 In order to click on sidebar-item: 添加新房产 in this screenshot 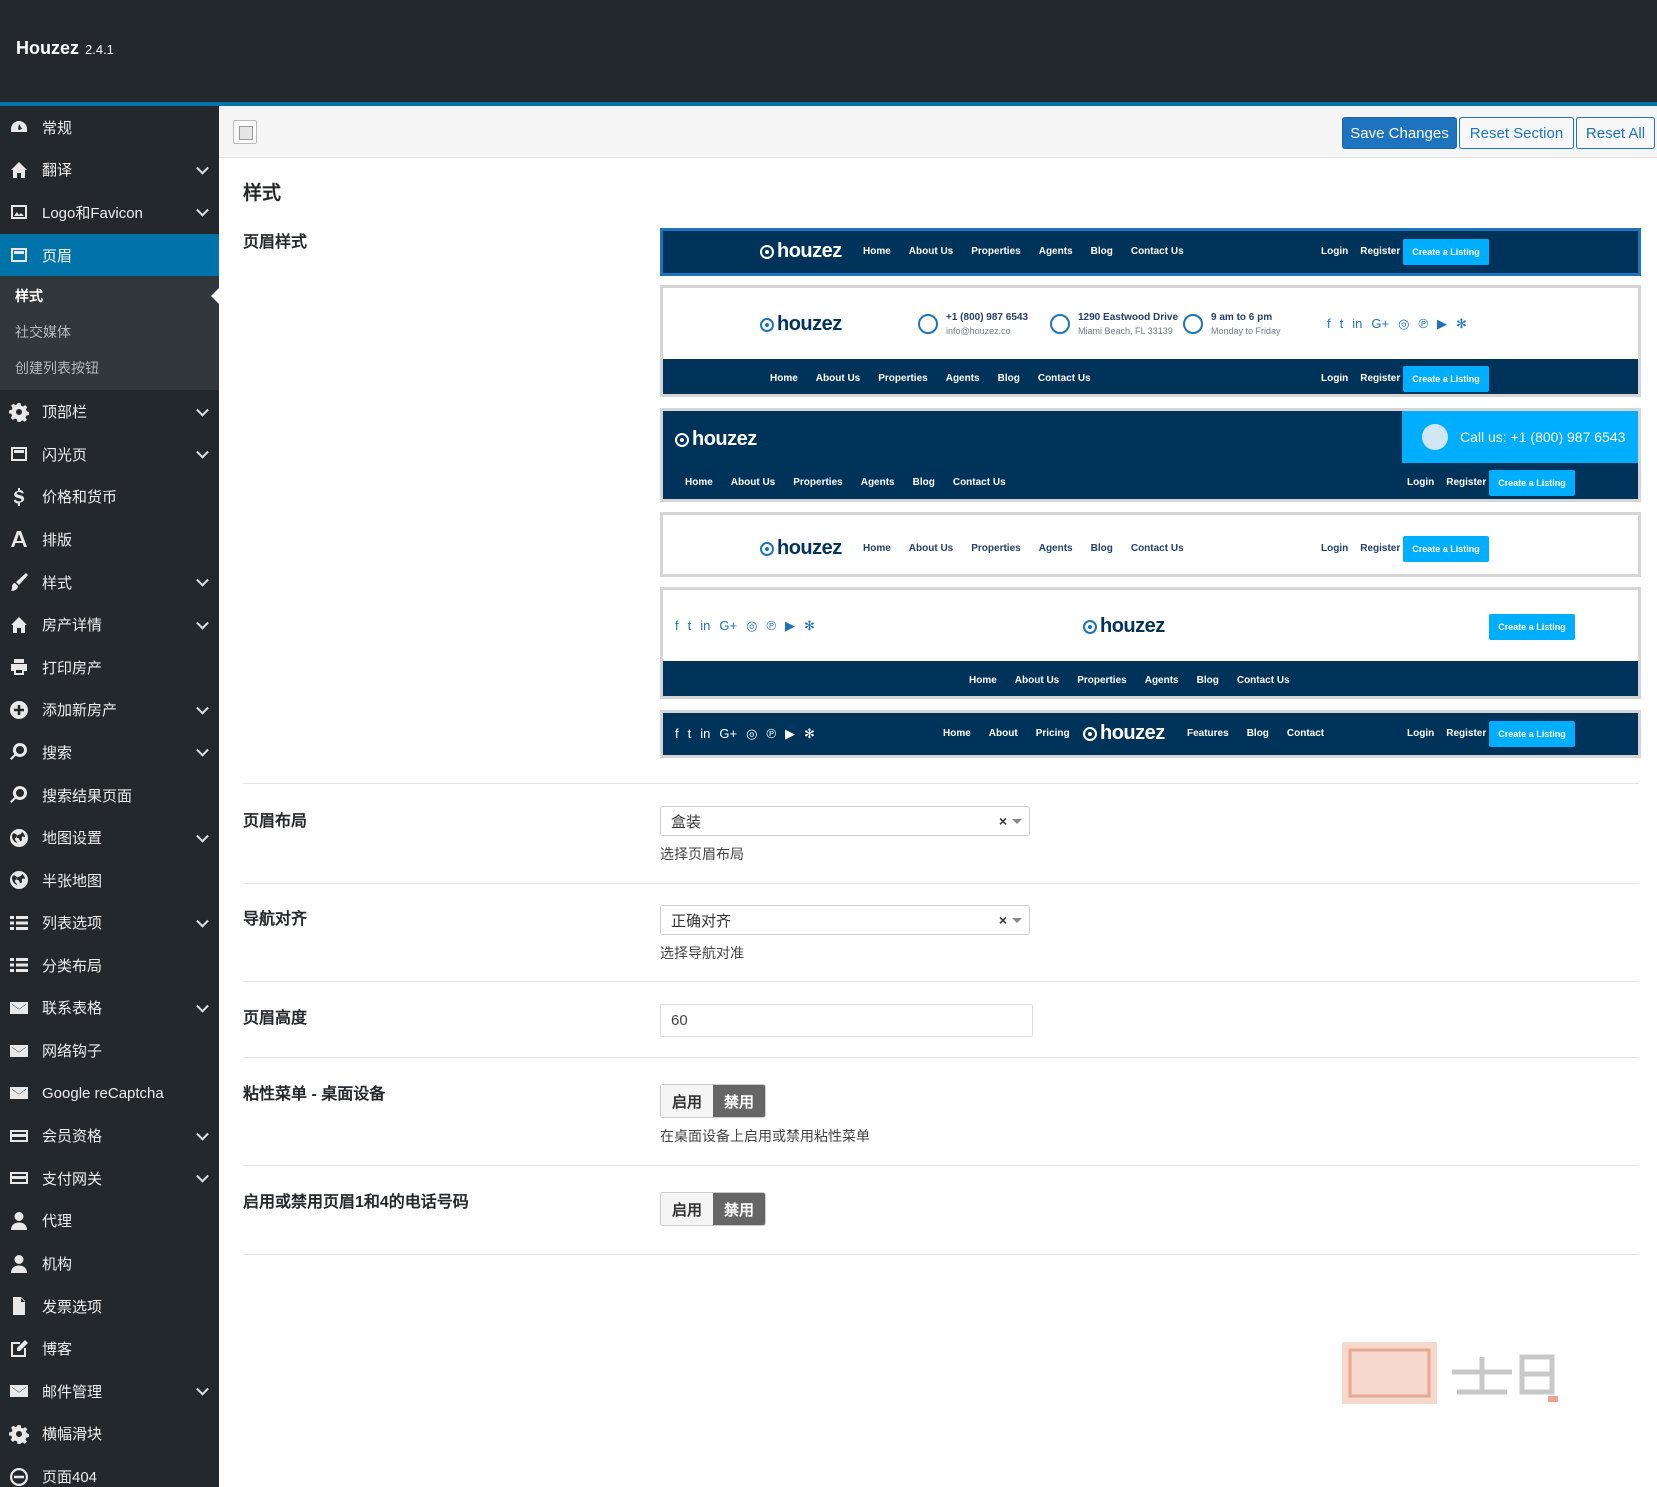, I will do `click(109, 710)`.